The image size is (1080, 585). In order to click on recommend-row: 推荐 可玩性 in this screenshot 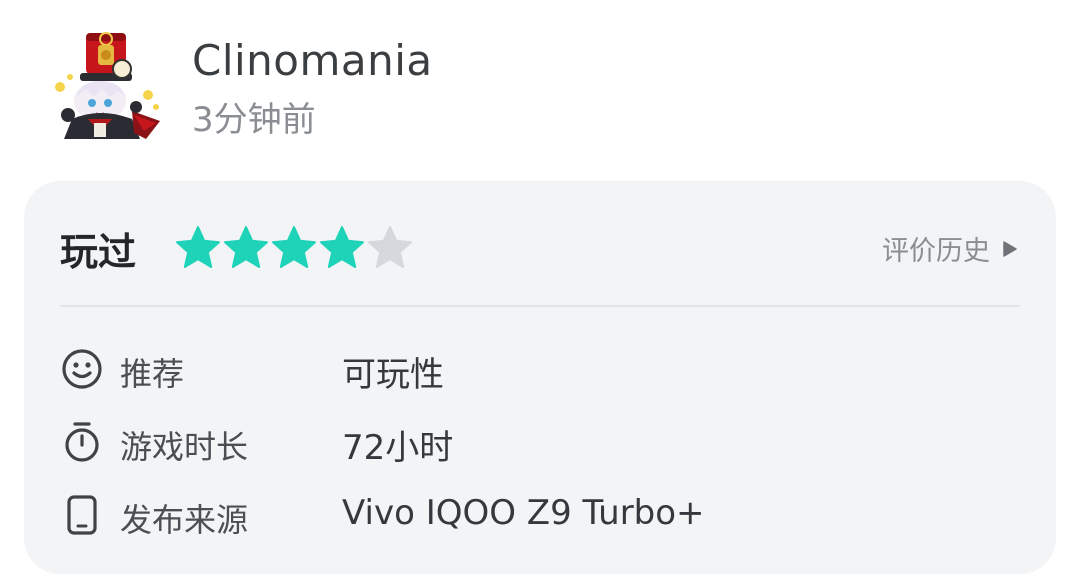, I will do `click(540, 370)`.